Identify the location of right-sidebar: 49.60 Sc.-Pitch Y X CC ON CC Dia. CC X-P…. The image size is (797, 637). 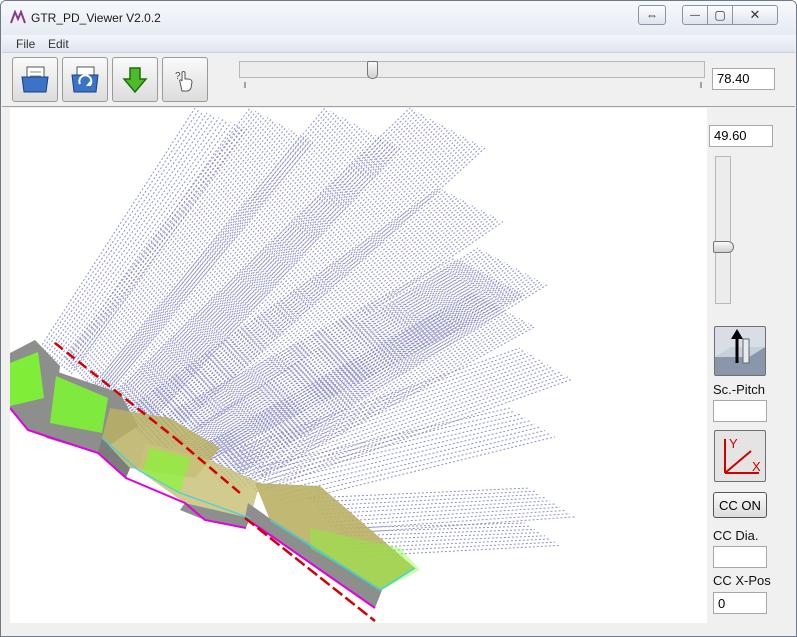
(751, 365).